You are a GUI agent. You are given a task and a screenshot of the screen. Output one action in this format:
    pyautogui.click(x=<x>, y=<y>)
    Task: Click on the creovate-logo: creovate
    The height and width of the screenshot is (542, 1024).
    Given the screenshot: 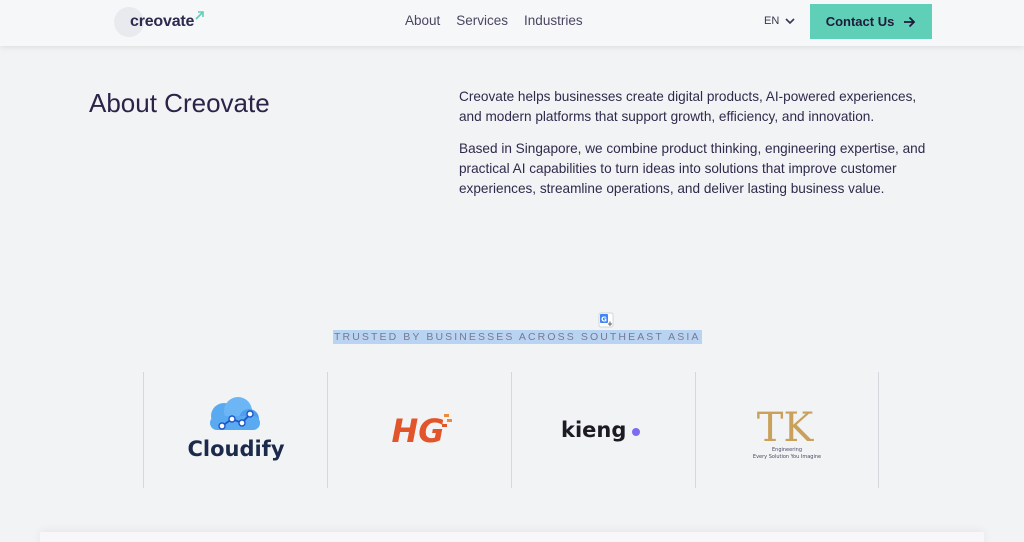 What is the action you would take?
    pyautogui.click(x=159, y=22)
    